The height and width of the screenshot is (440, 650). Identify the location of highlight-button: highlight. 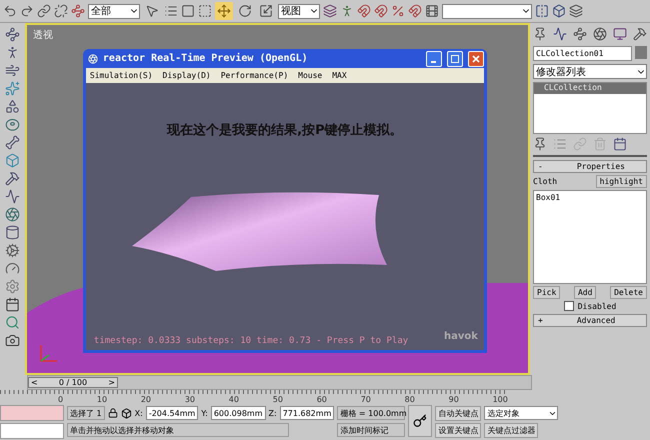
(621, 181).